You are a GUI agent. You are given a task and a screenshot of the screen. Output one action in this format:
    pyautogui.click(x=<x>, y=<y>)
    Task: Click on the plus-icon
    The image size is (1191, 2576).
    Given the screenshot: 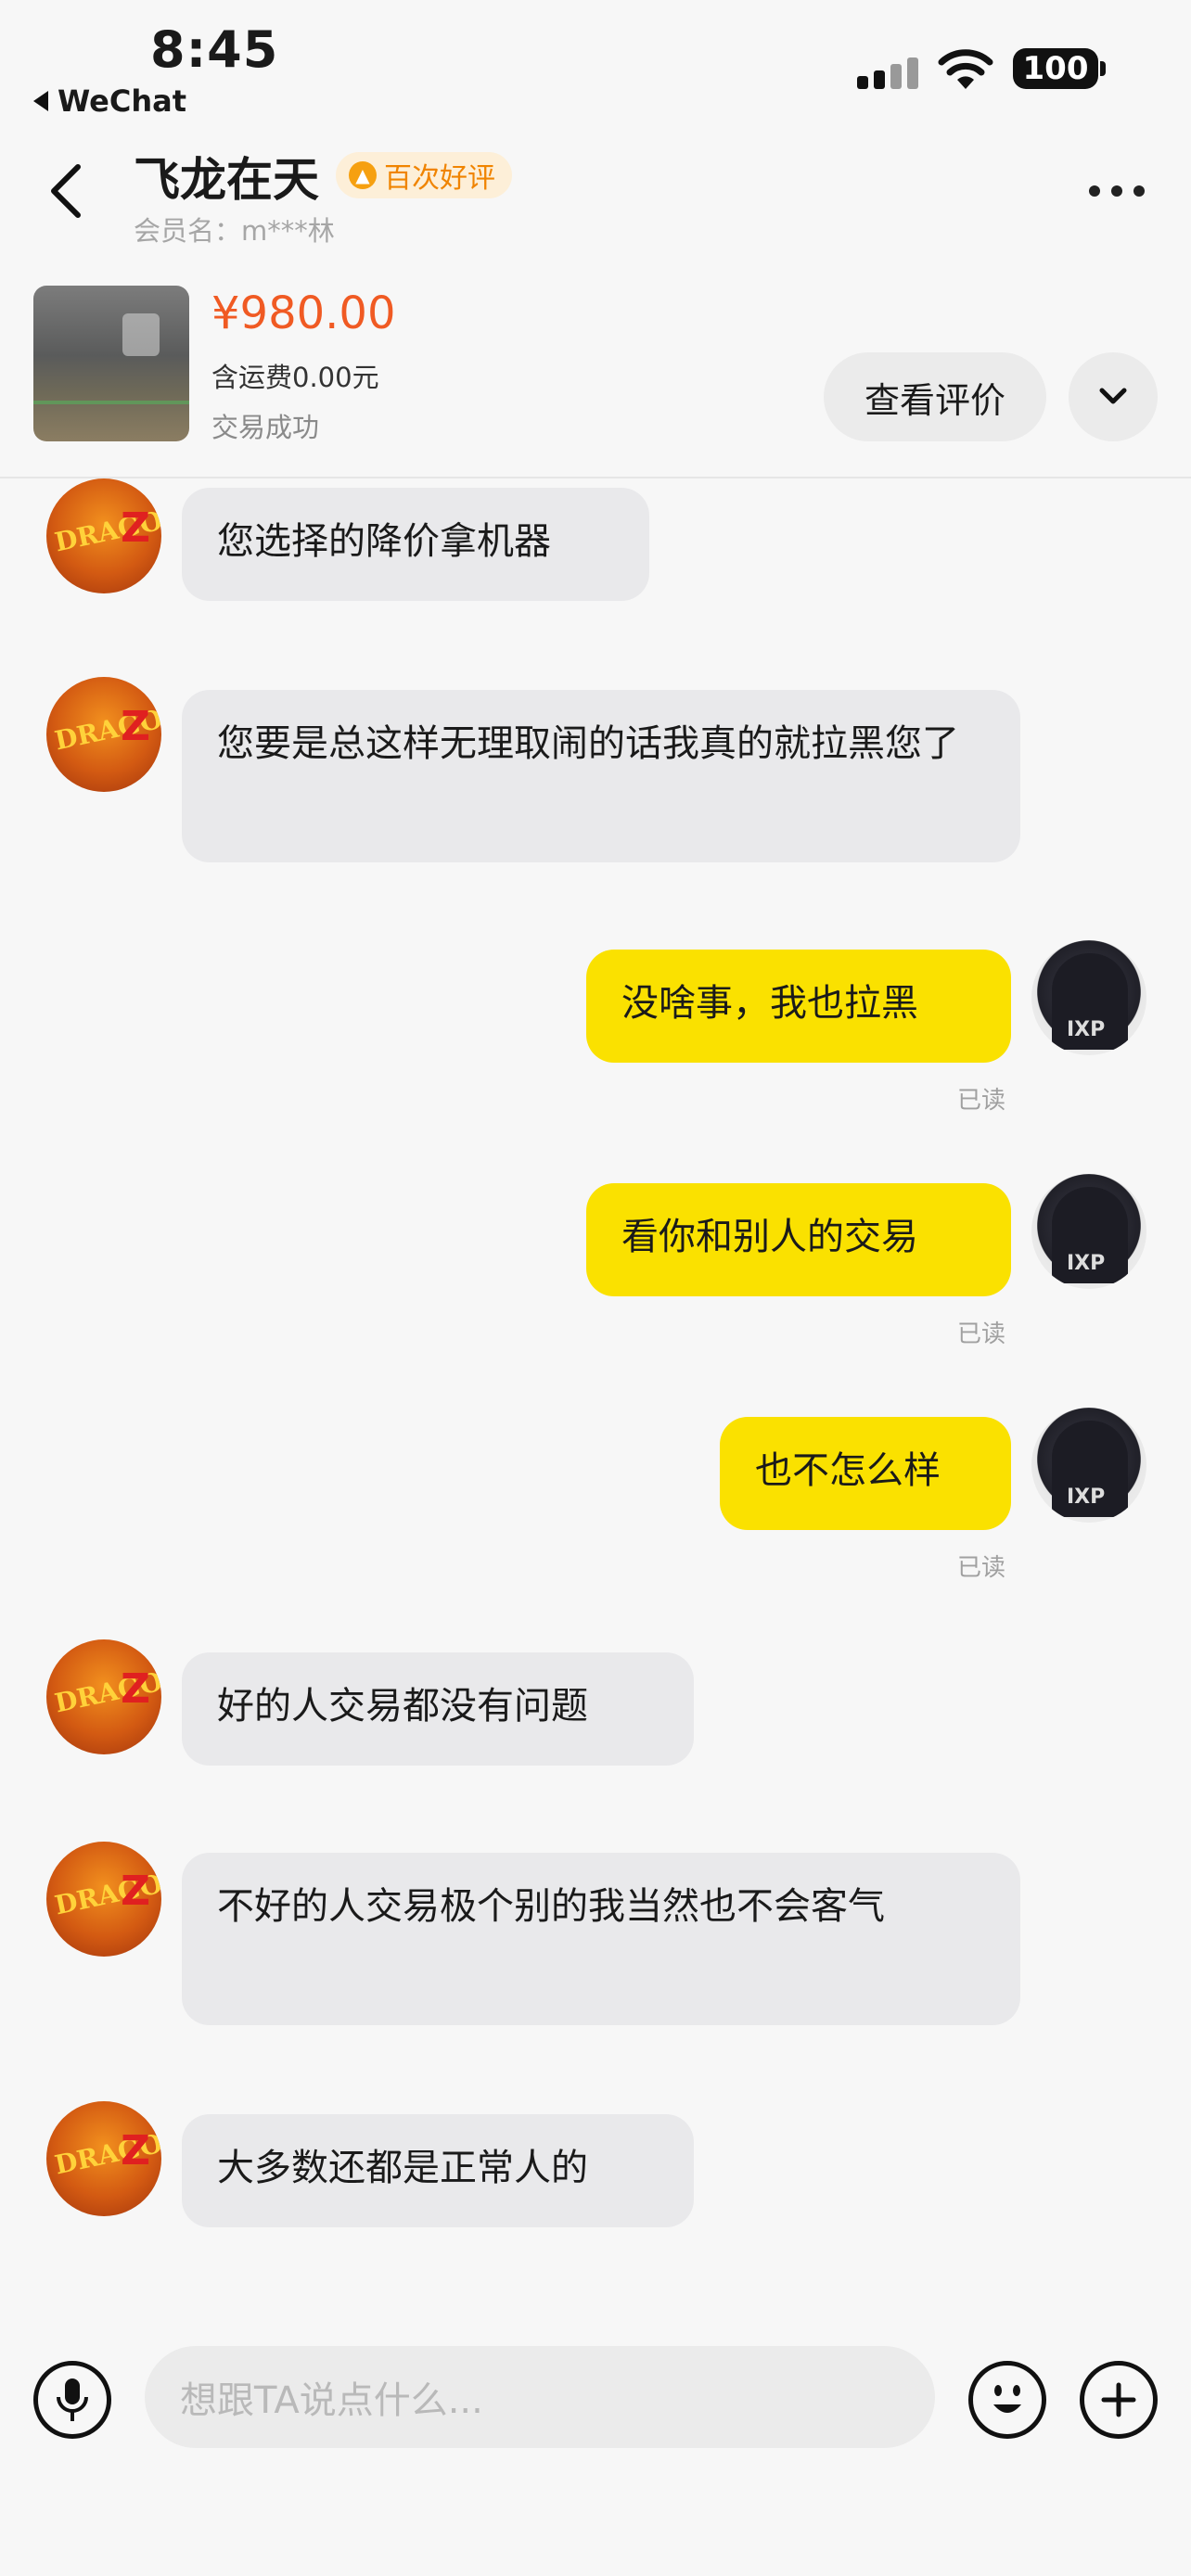 What is the action you would take?
    pyautogui.click(x=1118, y=2399)
    